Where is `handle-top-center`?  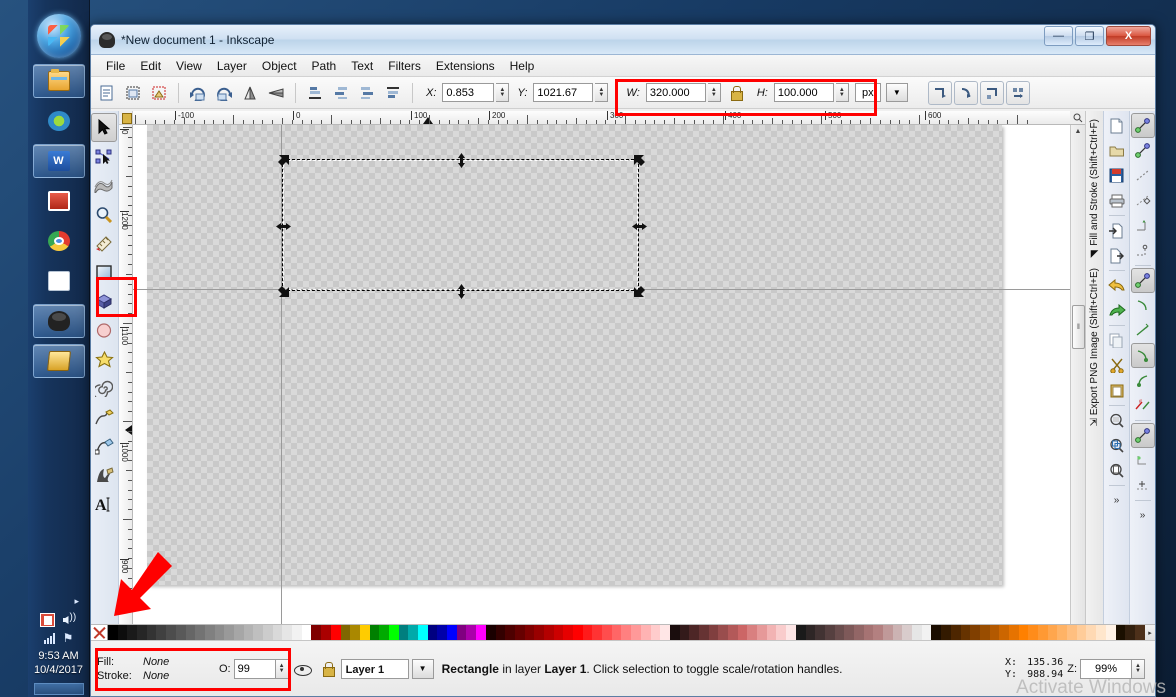
handle-top-center is located at coordinates (461, 160).